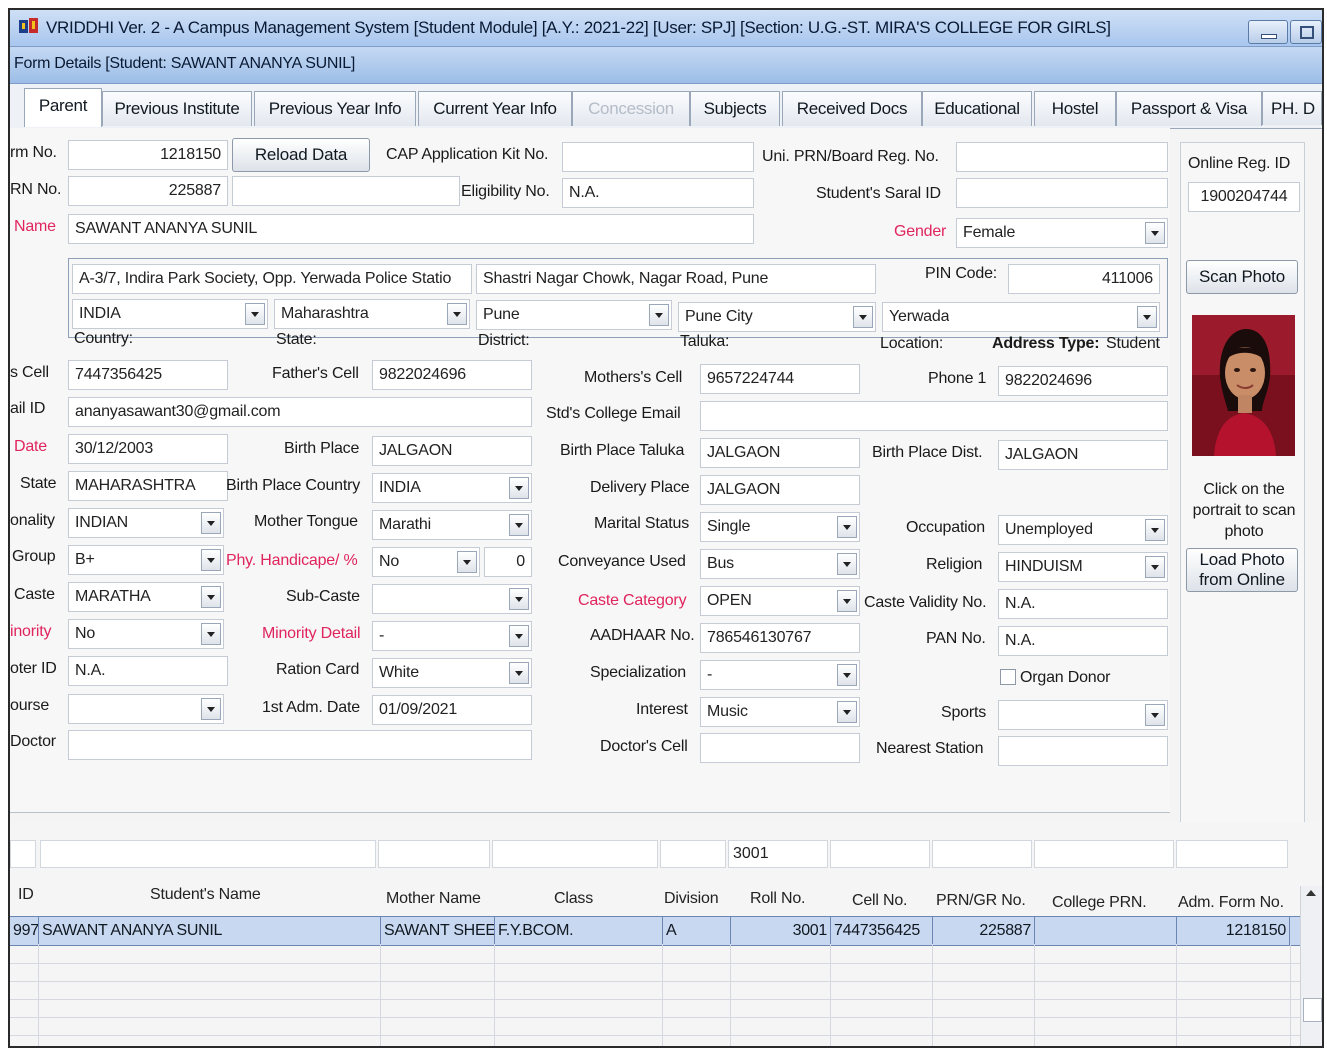 The image size is (1327, 1049). What do you see at coordinates (23, 854) in the screenshot?
I see `filter-cell-id` at bounding box center [23, 854].